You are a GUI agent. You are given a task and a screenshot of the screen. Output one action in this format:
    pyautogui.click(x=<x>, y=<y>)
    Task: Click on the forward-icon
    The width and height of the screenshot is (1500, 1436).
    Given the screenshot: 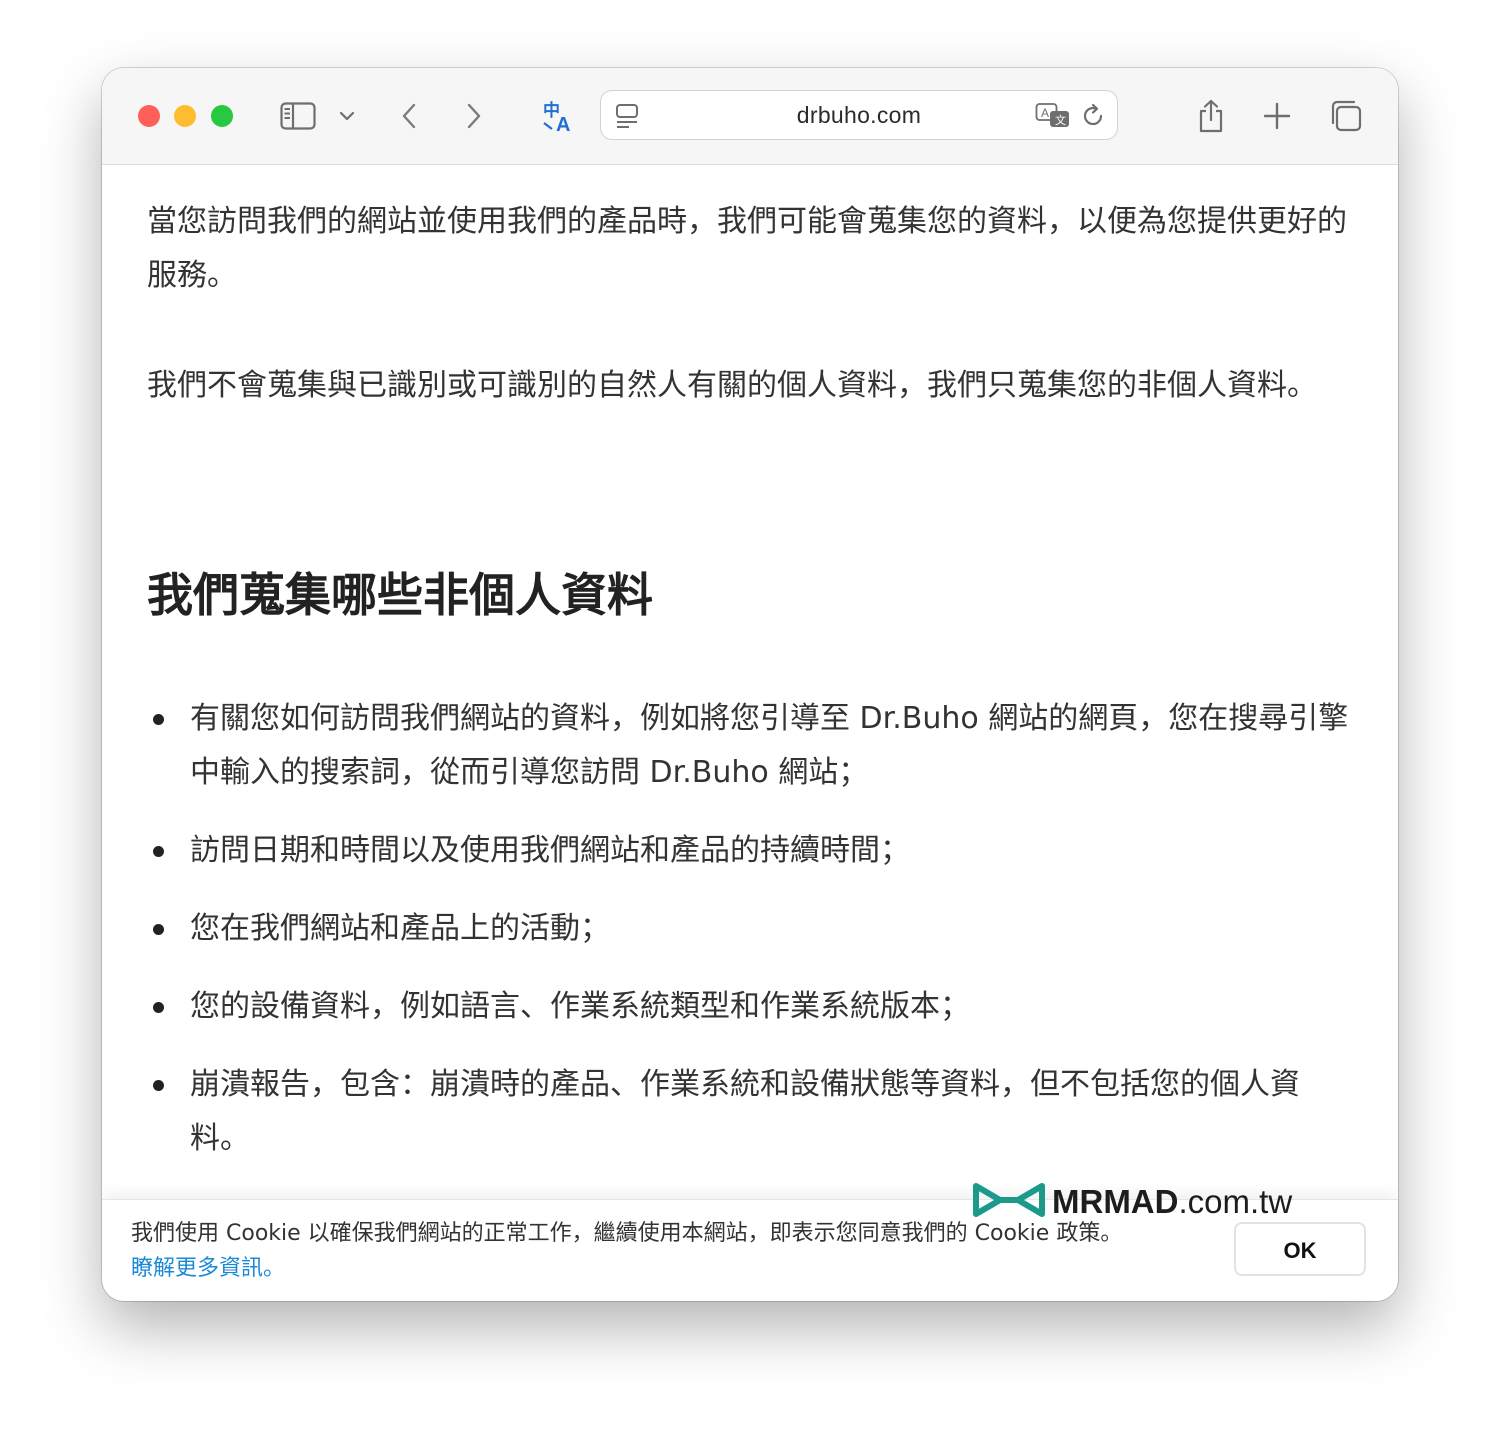 What is the action you would take?
    pyautogui.click(x=474, y=116)
    